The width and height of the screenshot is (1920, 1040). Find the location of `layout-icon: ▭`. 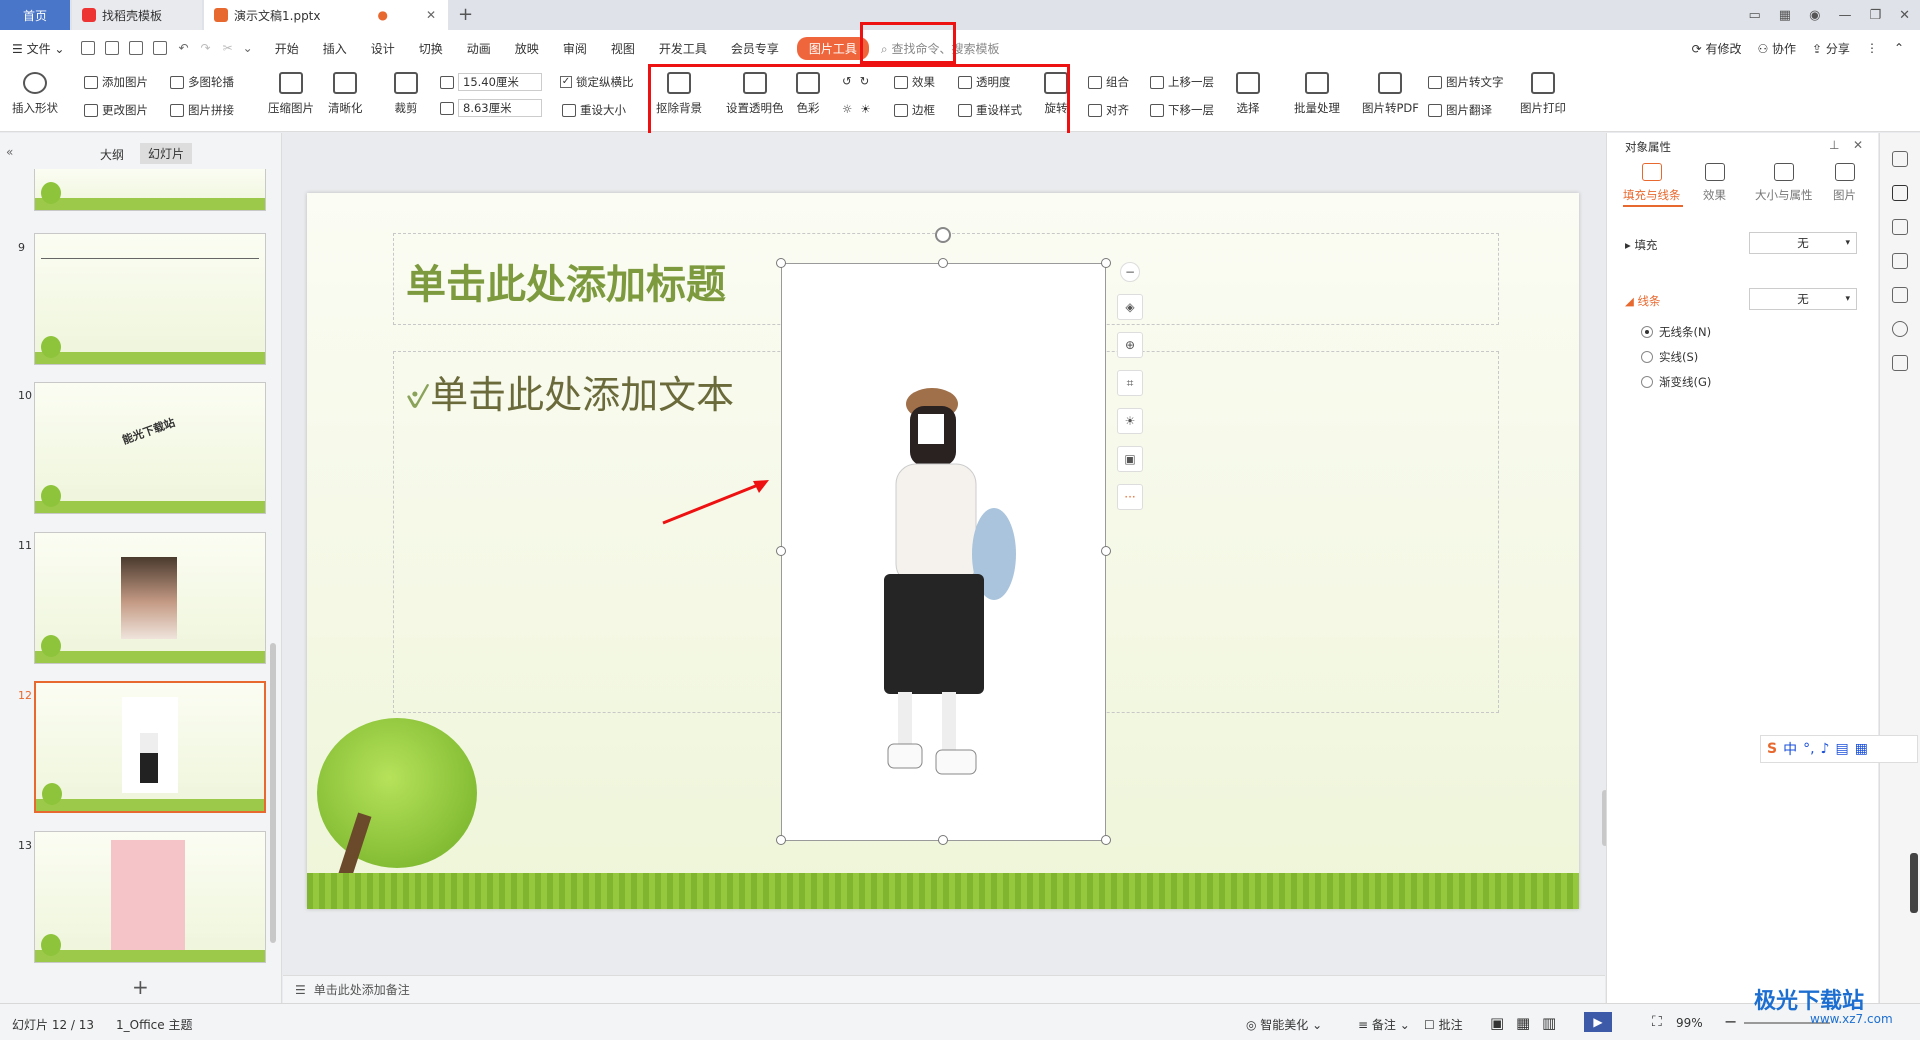

layout-icon: ▭ is located at coordinates (1755, 15).